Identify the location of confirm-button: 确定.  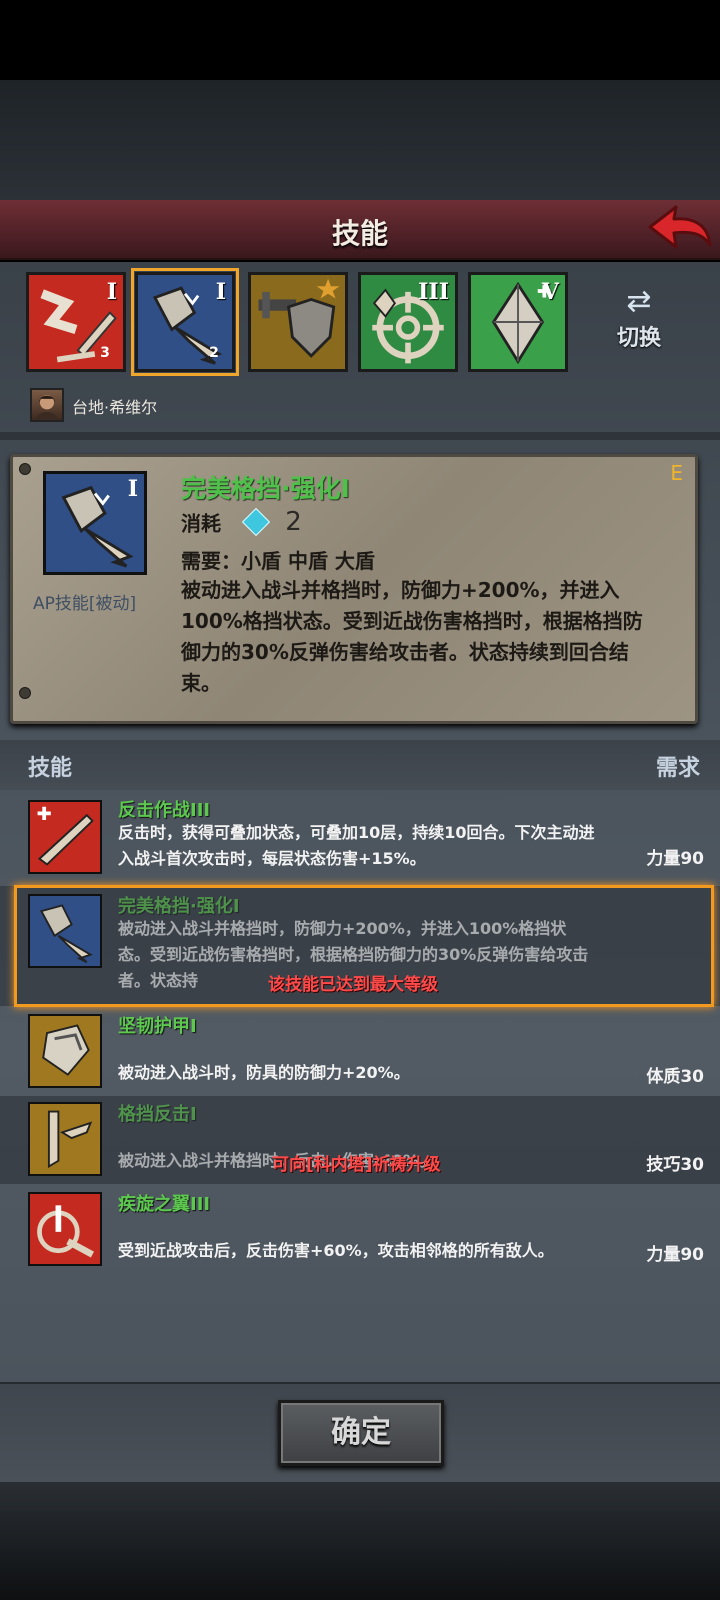
(361, 1433).